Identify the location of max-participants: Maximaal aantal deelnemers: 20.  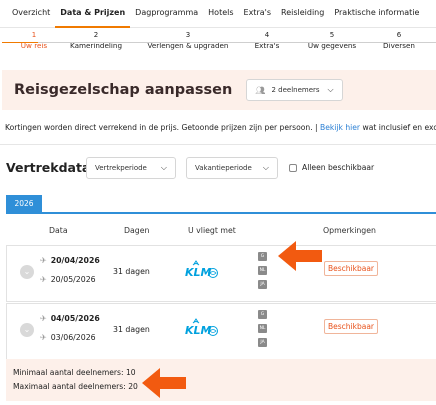
(75, 386).